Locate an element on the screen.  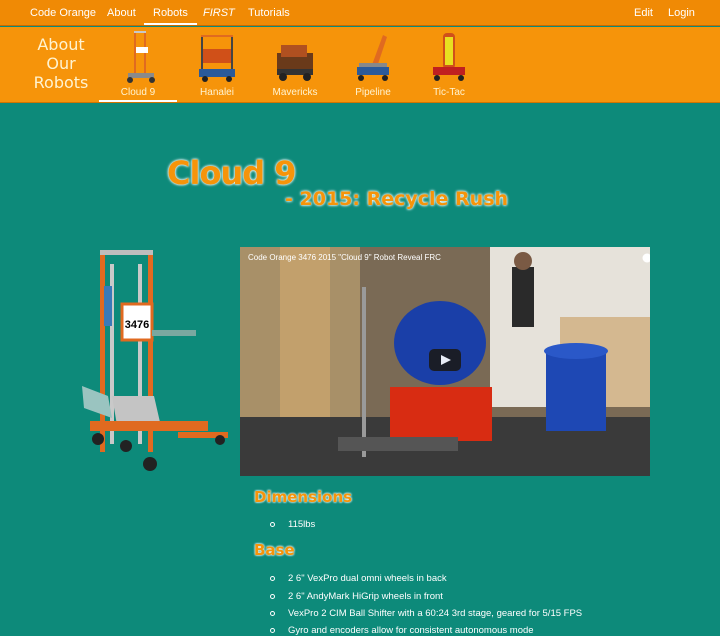
brand-link: Code Orange is located at coordinates (63, 13).